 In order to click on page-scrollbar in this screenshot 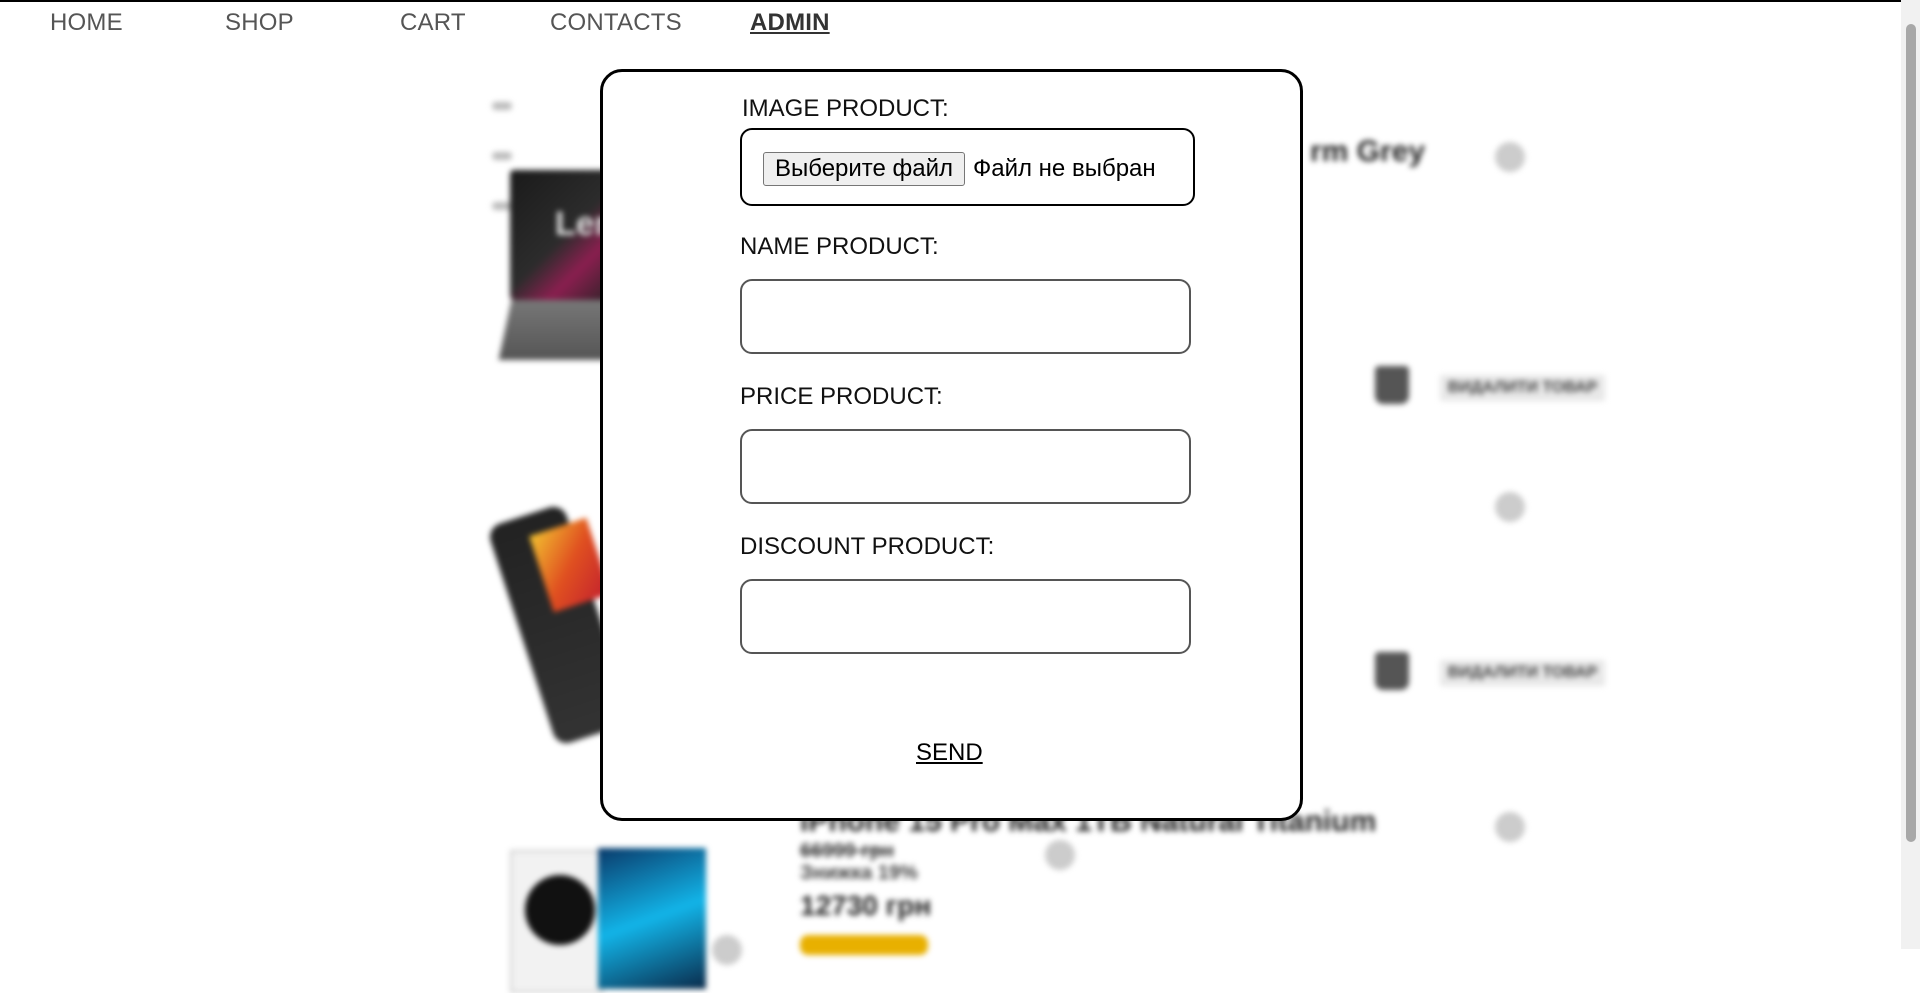, I will do `click(1910, 474)`.